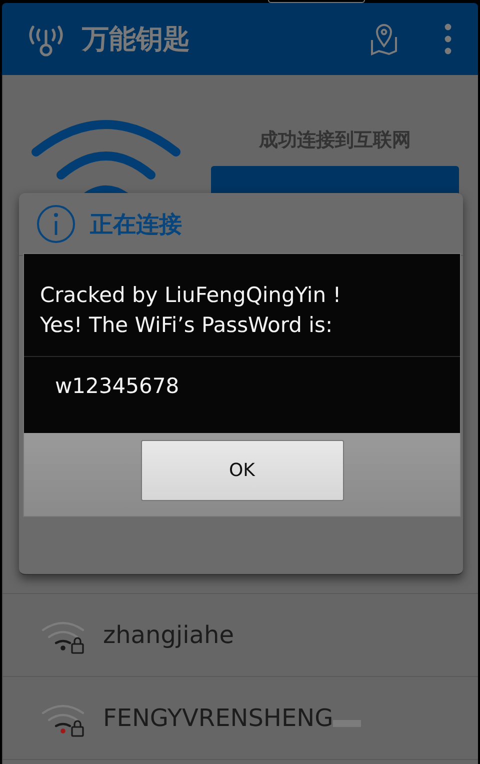  Describe the element at coordinates (136, 225) in the screenshot. I see `dialog-title: 正在连接` at that location.